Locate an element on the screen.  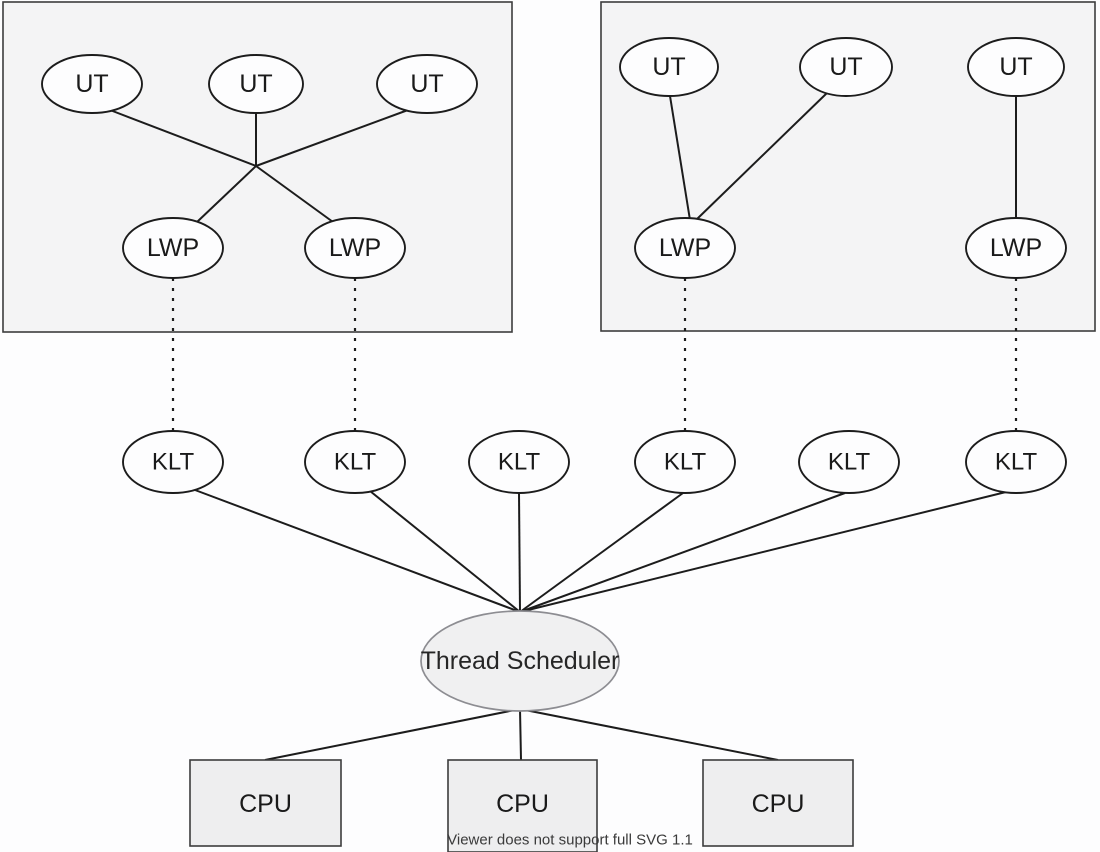
node-klt-3: KLT is located at coordinates (519, 462).